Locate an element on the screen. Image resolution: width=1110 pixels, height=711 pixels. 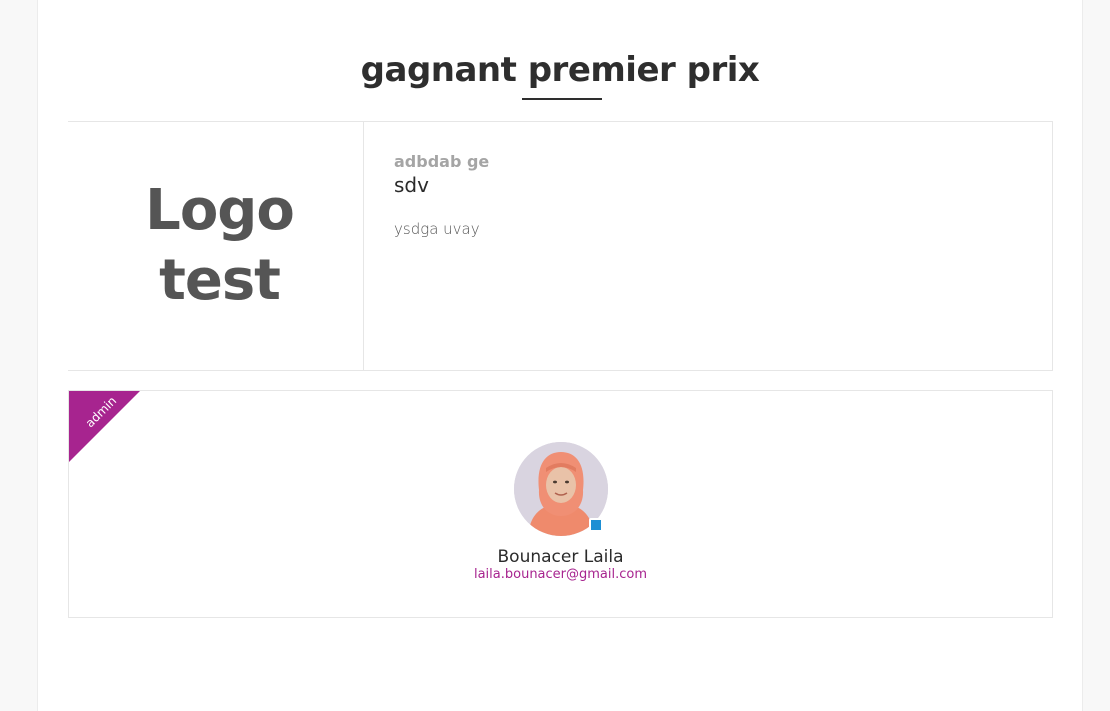
status-indicator is located at coordinates (596, 525).